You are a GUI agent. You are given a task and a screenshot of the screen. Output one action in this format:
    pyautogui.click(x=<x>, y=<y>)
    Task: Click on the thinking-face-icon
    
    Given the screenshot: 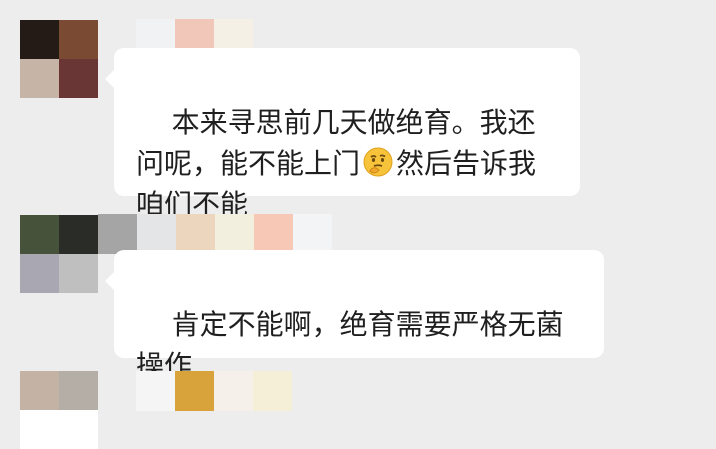 What is the action you would take?
    pyautogui.click(x=378, y=162)
    